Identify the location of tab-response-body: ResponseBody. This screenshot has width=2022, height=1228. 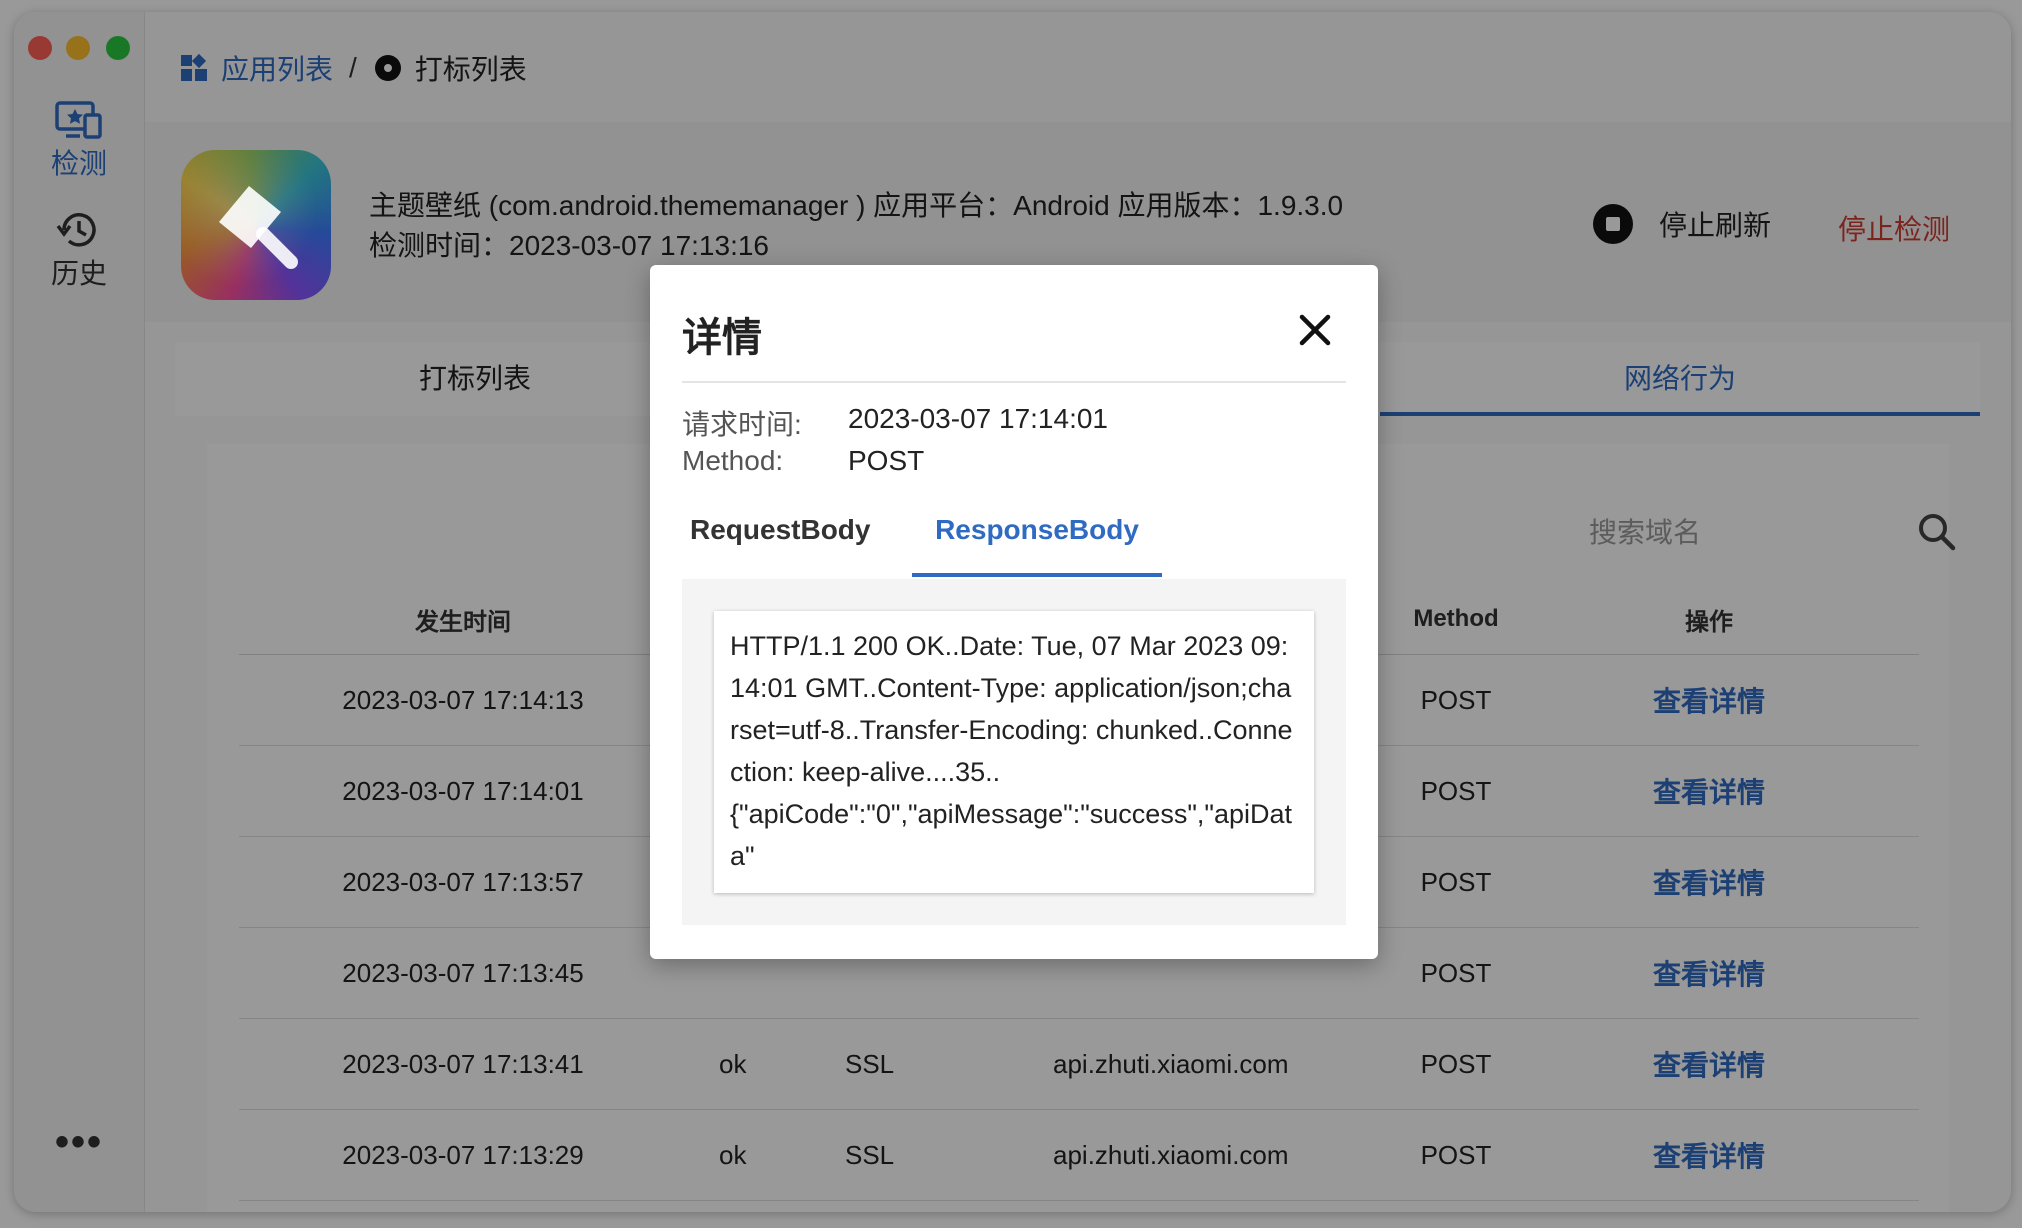
(1037, 536).